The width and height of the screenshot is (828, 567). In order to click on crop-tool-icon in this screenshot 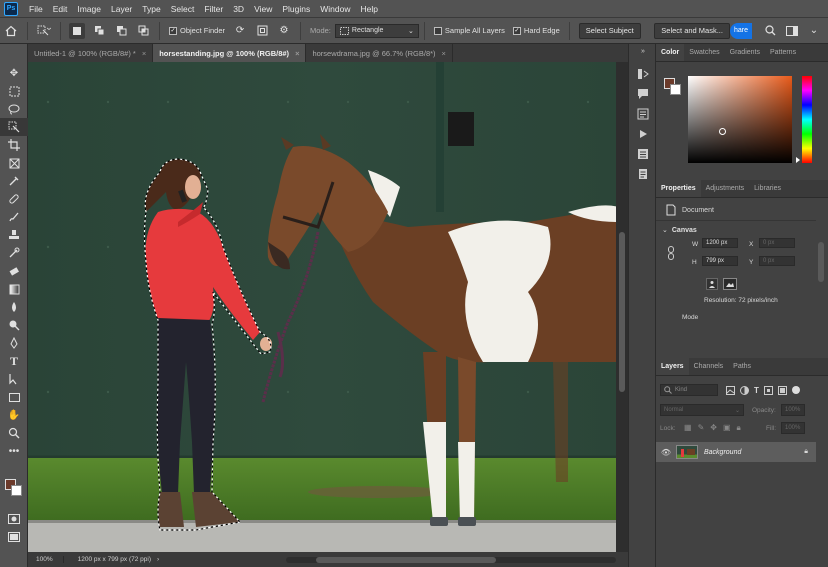, I will do `click(14, 145)`.